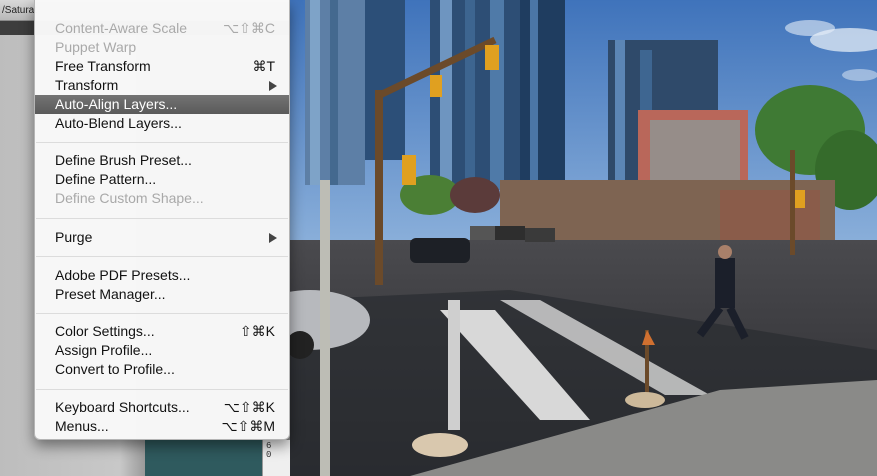  What do you see at coordinates (249, 28) in the screenshot?
I see `menu-item-shortcut: ⌥⇧⌘C` at bounding box center [249, 28].